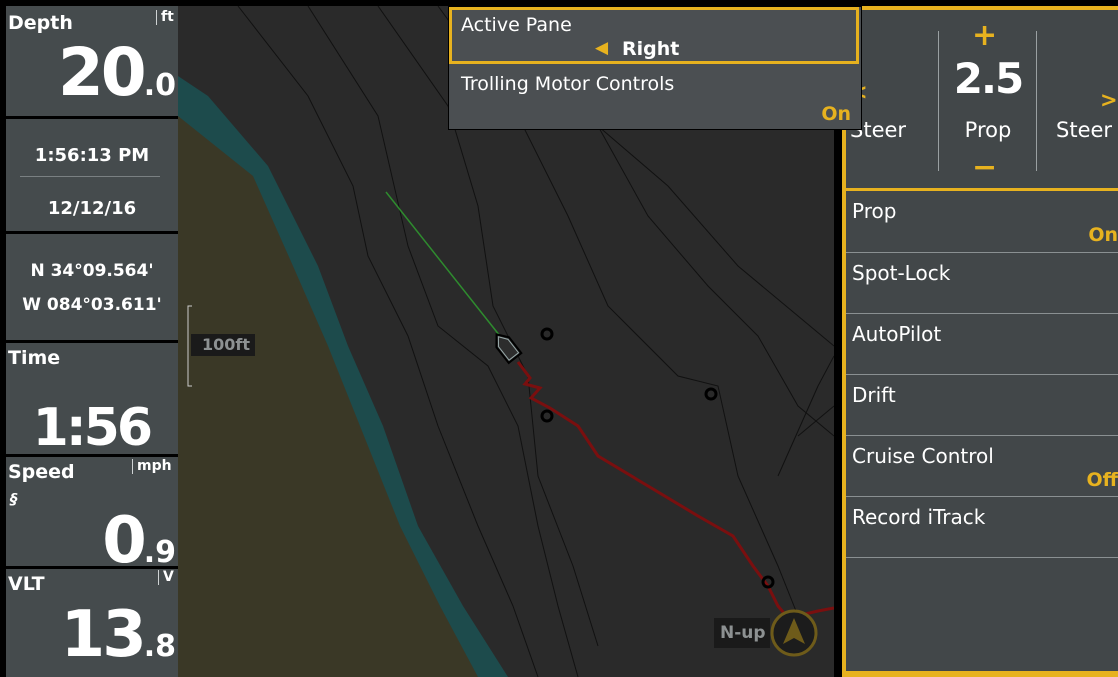 This screenshot has height=677, width=1118. Describe the element at coordinates (1084, 130) in the screenshot. I see `steer-right-button: Steer` at that location.